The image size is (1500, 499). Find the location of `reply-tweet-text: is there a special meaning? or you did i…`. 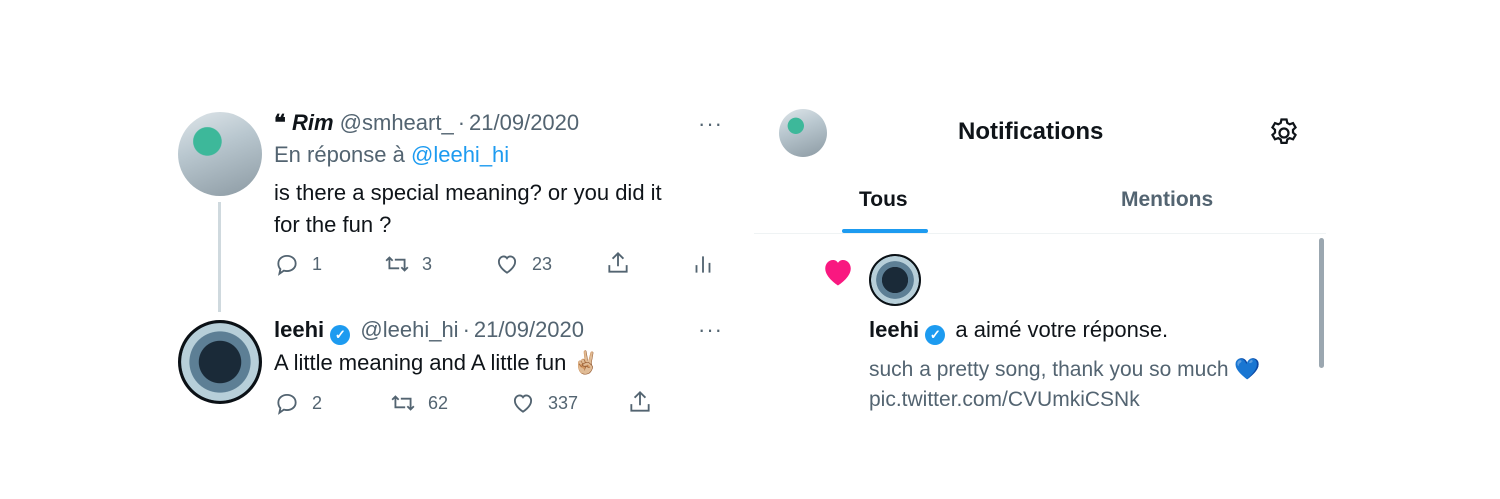

reply-tweet-text: is there a special meaning? or you did i… is located at coordinates (504, 209).